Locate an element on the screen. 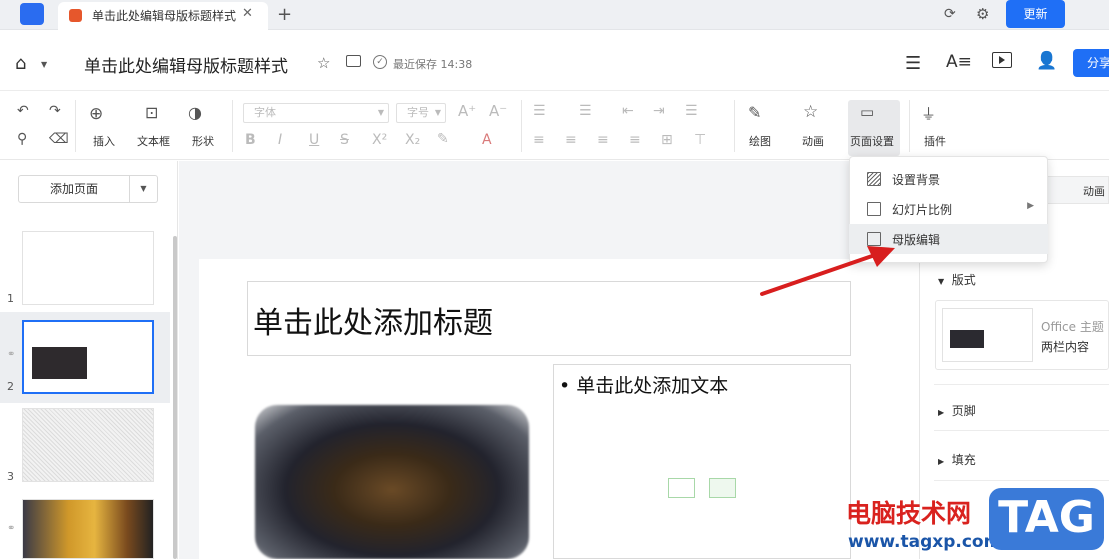  increase-font-icon: A⁺ is located at coordinates (467, 111).